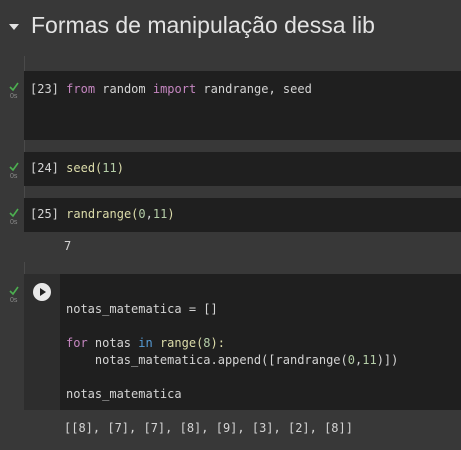 The width and height of the screenshot is (461, 450). Describe the element at coordinates (242, 169) in the screenshot. I see `code-cell: [24] seed(11)` at that location.